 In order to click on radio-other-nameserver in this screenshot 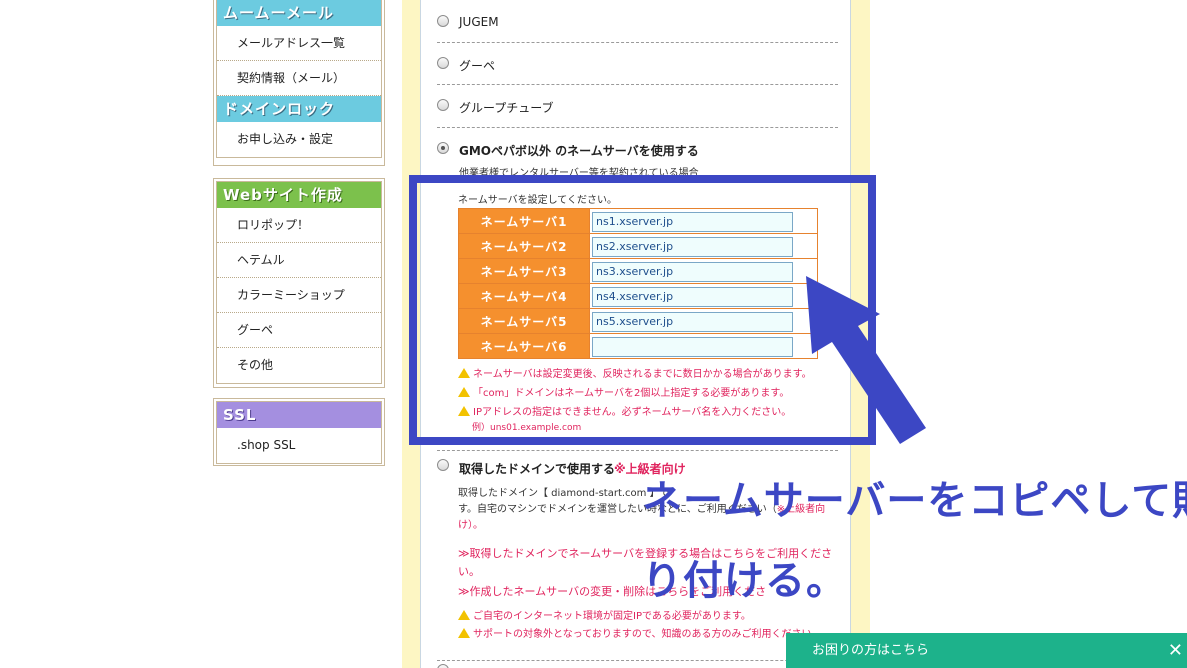, I will do `click(443, 148)`.